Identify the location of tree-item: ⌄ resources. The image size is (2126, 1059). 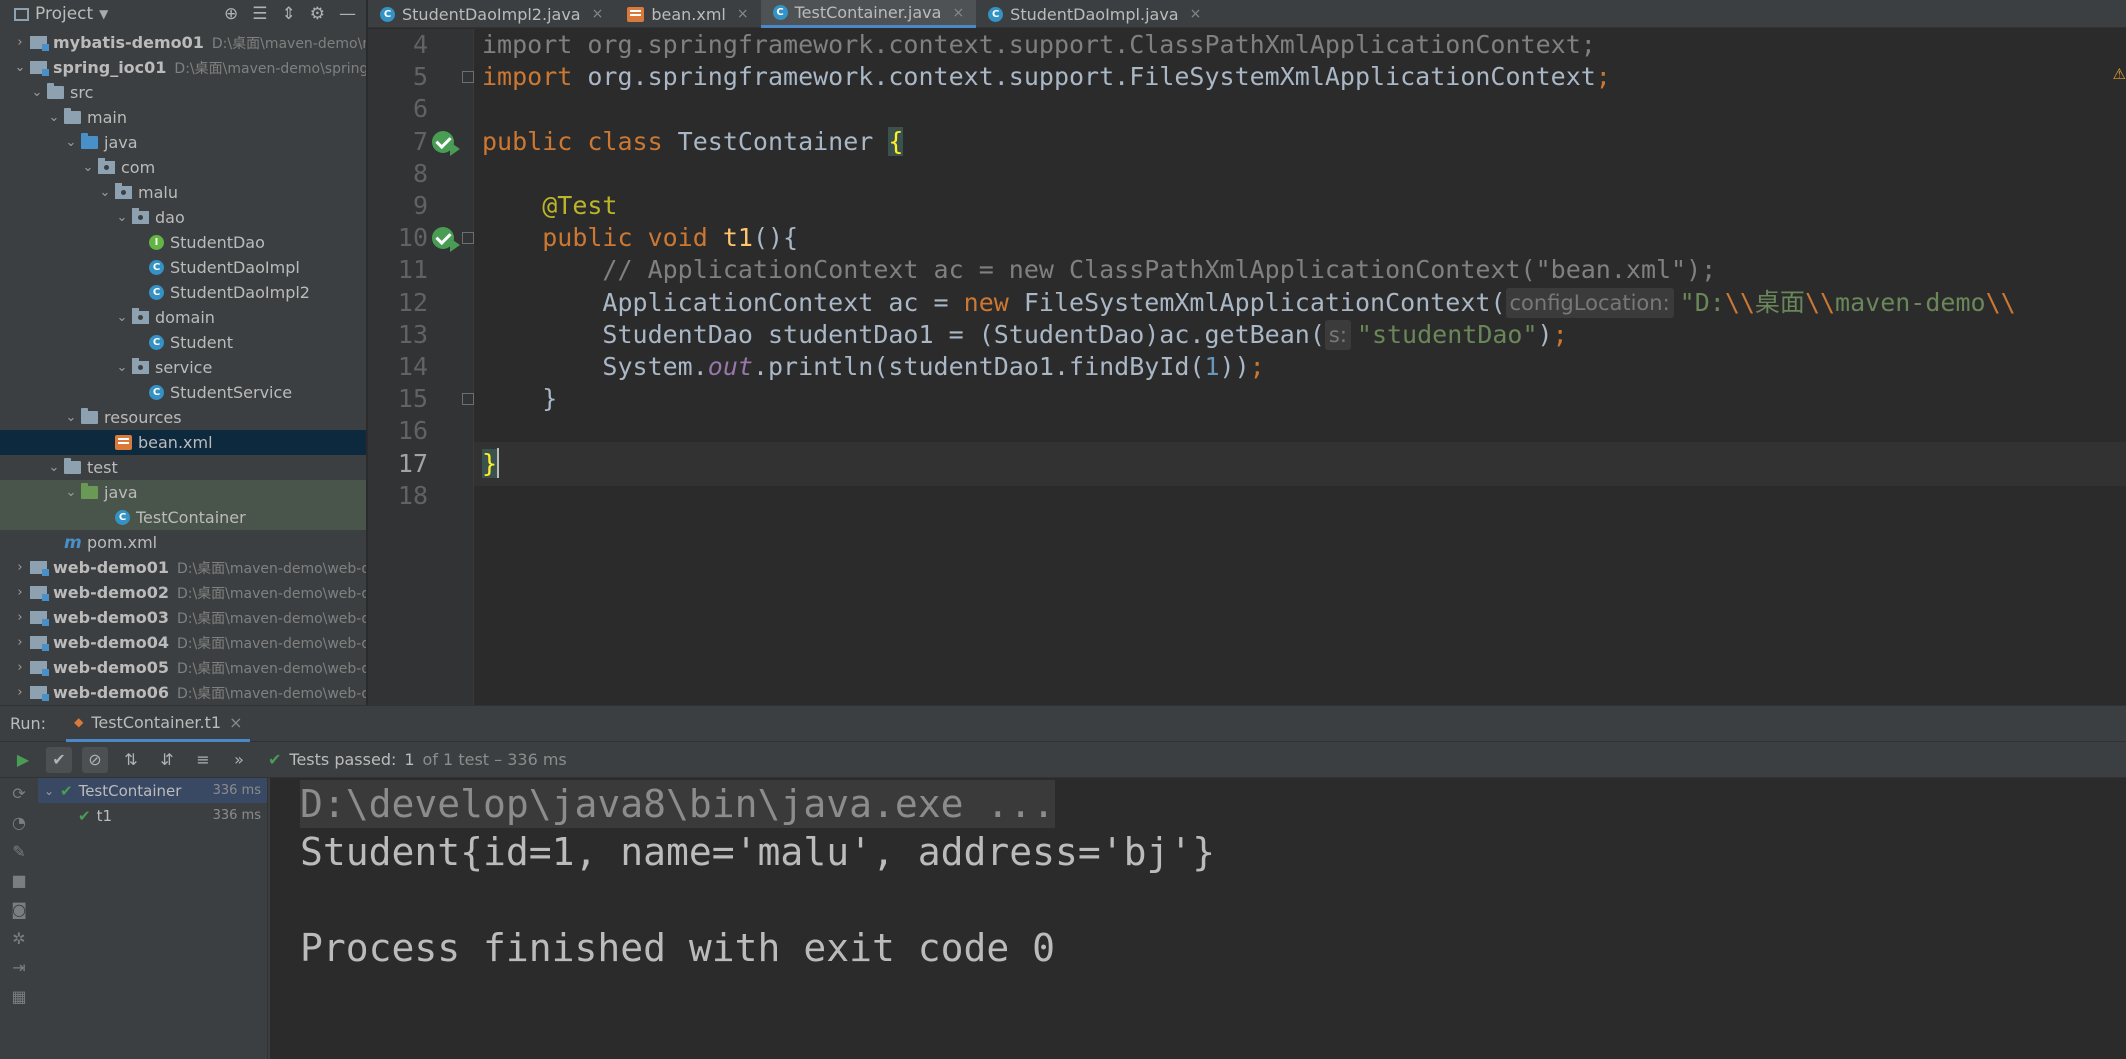
(183, 417).